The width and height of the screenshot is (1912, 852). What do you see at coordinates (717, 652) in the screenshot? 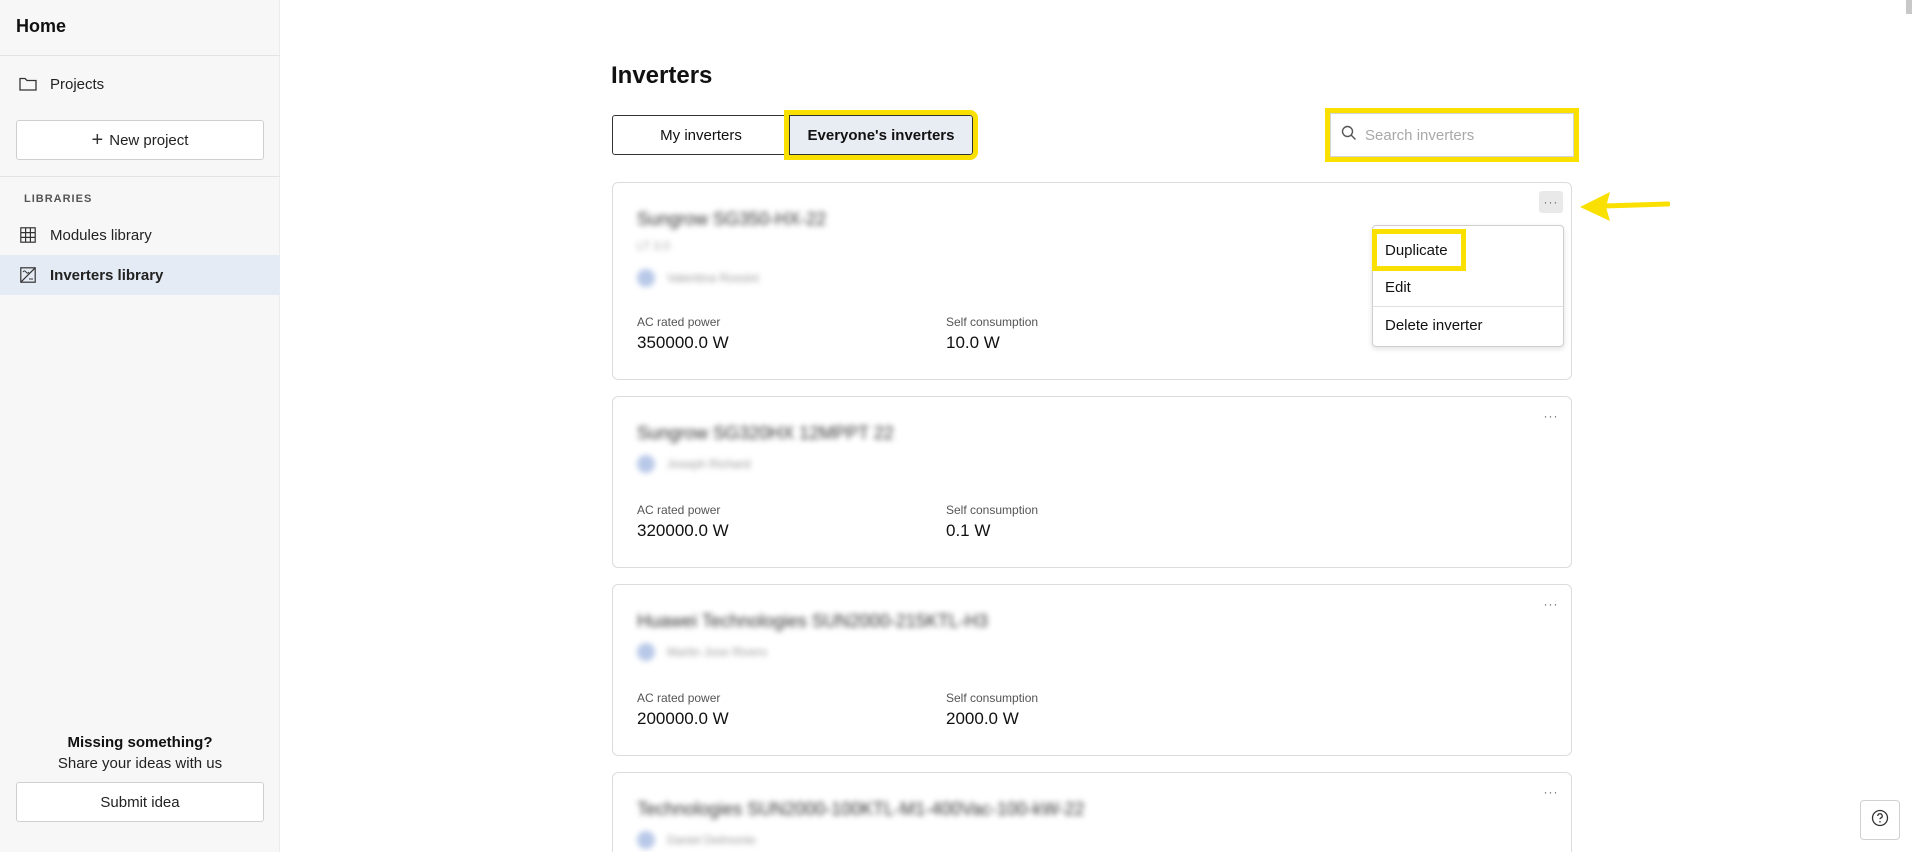
I see `owner-name: Martin Jose Rivero` at bounding box center [717, 652].